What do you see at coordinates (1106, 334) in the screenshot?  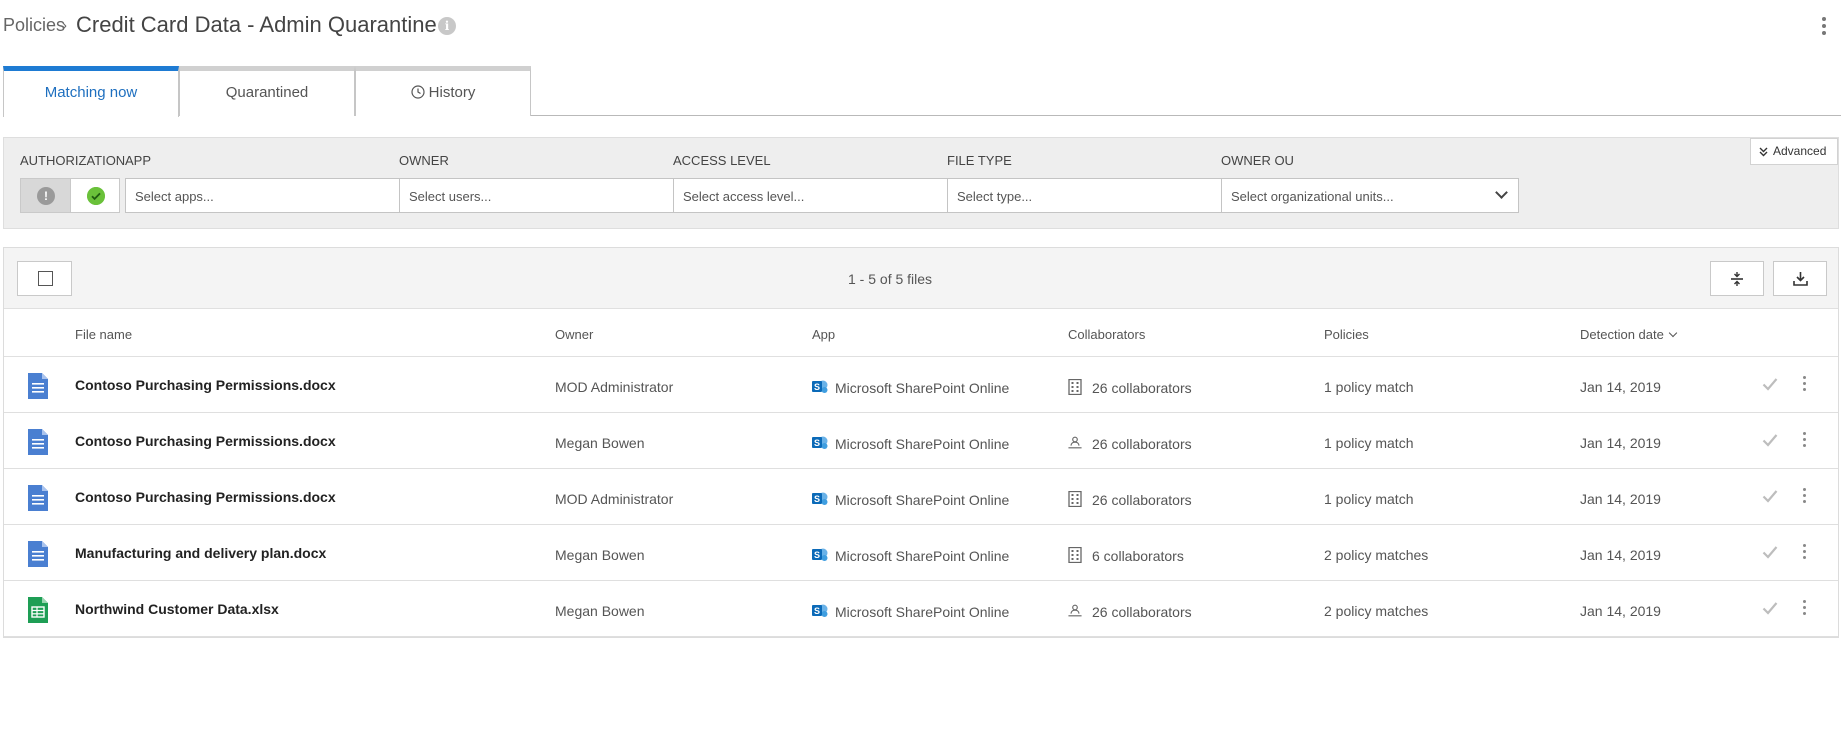 I see `column-header-collaborators: Collaborators` at bounding box center [1106, 334].